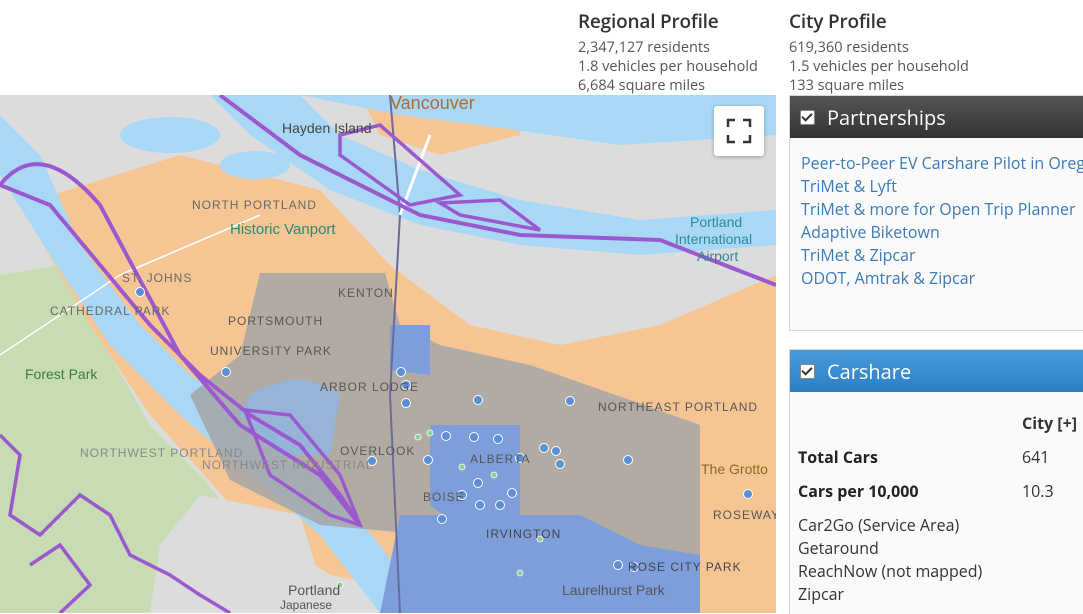  I want to click on map-label-airport-line3: Airport, so click(717, 256).